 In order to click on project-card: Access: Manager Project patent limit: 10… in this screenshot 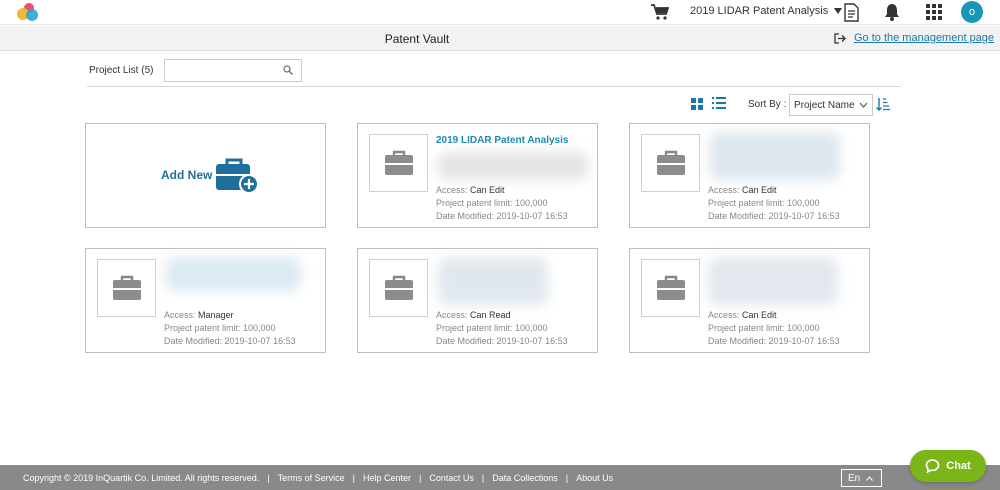, I will do `click(205, 300)`.